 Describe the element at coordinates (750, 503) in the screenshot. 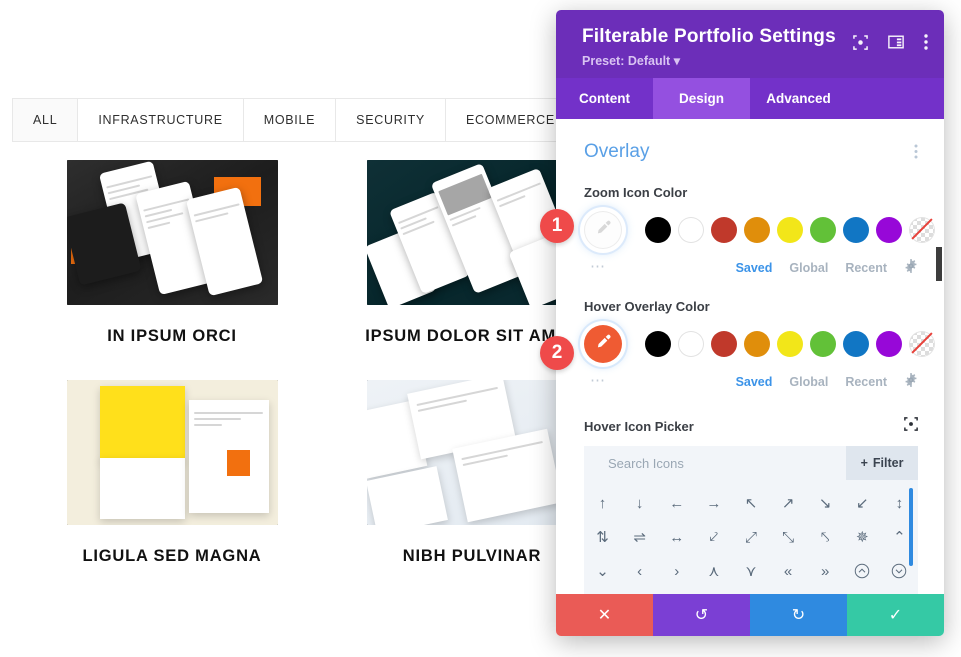

I see `icon-arrow-up-left: ↖` at that location.